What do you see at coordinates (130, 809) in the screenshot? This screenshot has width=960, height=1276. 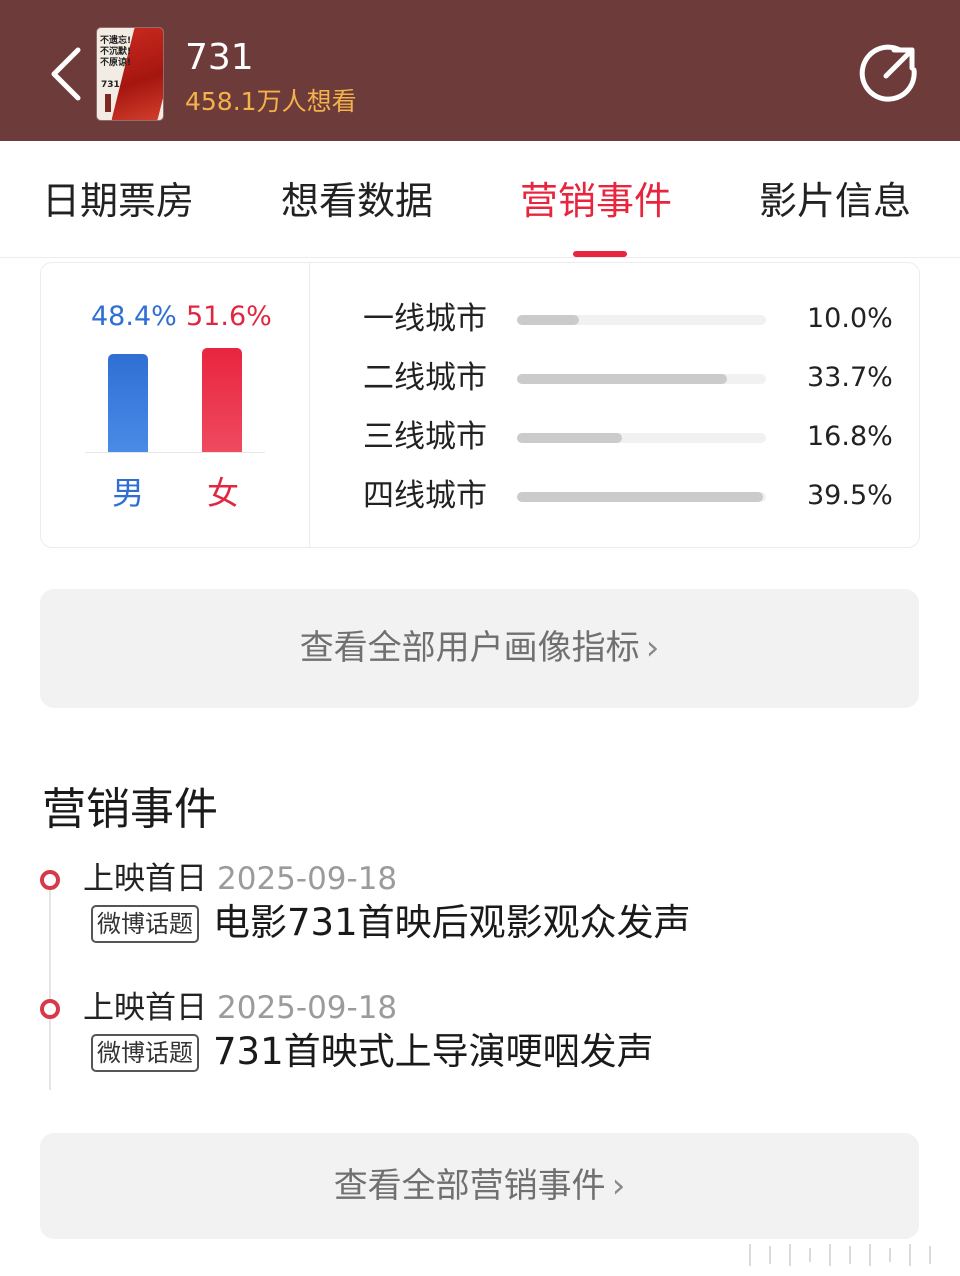 I see `section-title-marketing-events: 营销事件` at bounding box center [130, 809].